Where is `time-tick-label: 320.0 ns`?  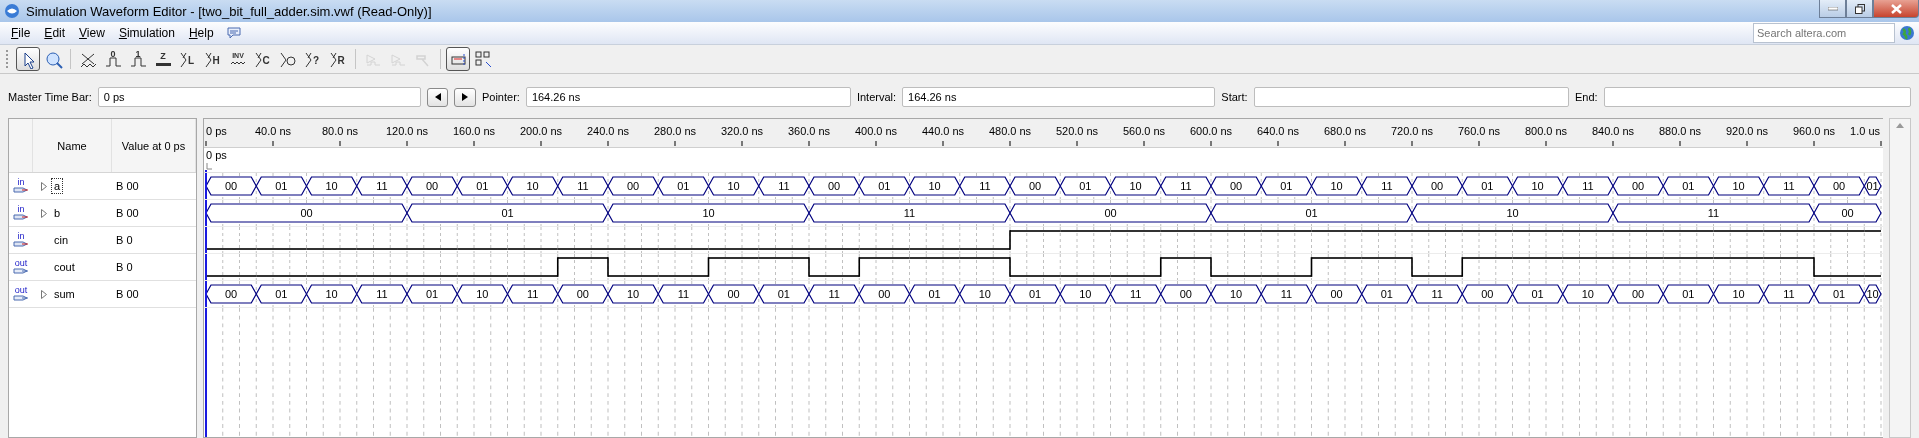
time-tick-label: 320.0 ns is located at coordinates (742, 131).